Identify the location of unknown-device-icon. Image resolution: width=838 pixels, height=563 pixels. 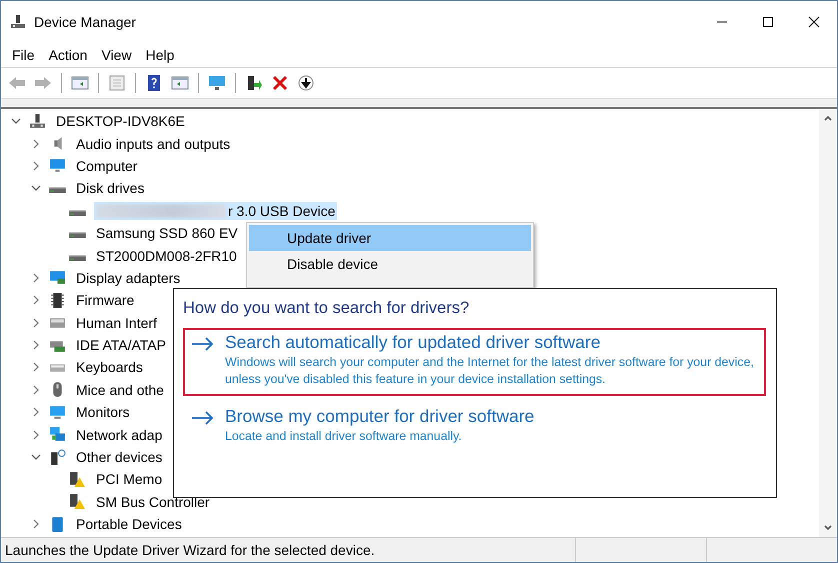
(57, 457).